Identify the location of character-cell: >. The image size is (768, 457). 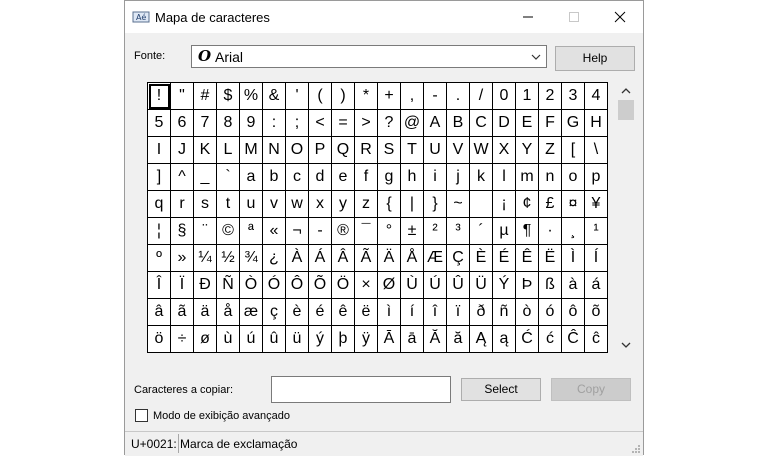
(366, 123).